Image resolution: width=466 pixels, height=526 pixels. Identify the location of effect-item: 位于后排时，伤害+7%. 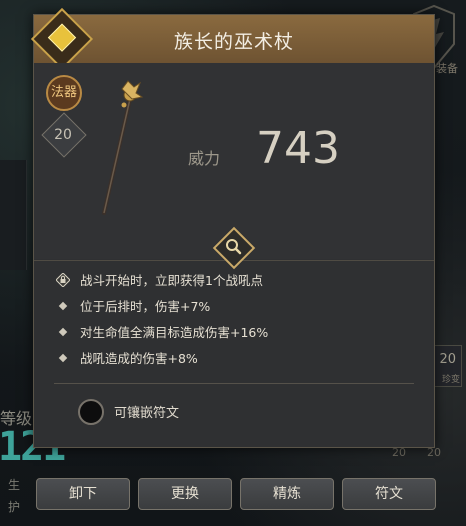
(236, 312).